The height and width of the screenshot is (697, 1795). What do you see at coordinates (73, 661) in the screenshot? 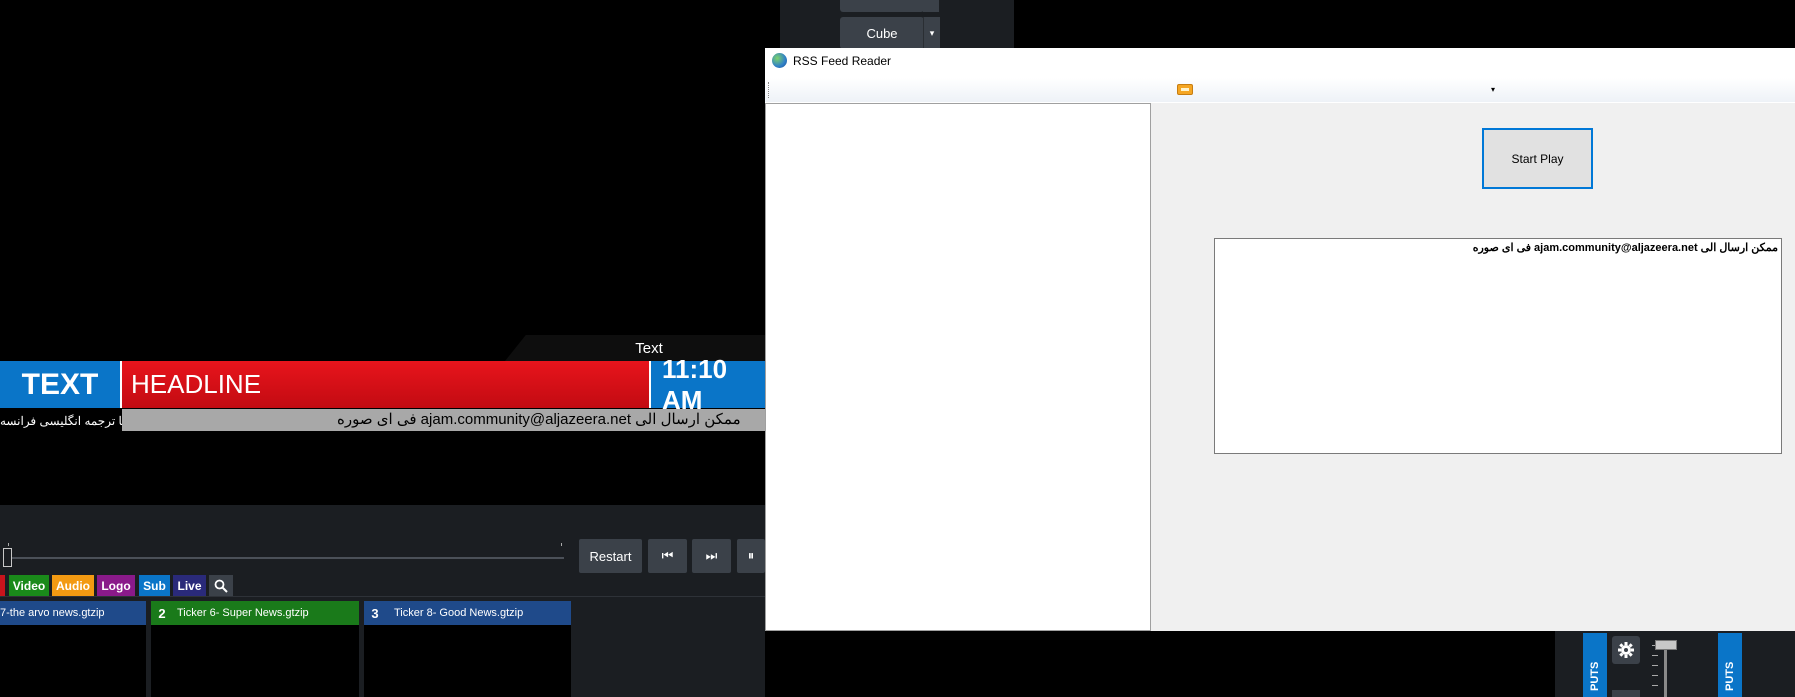
I see `input-slot-1-preview` at bounding box center [73, 661].